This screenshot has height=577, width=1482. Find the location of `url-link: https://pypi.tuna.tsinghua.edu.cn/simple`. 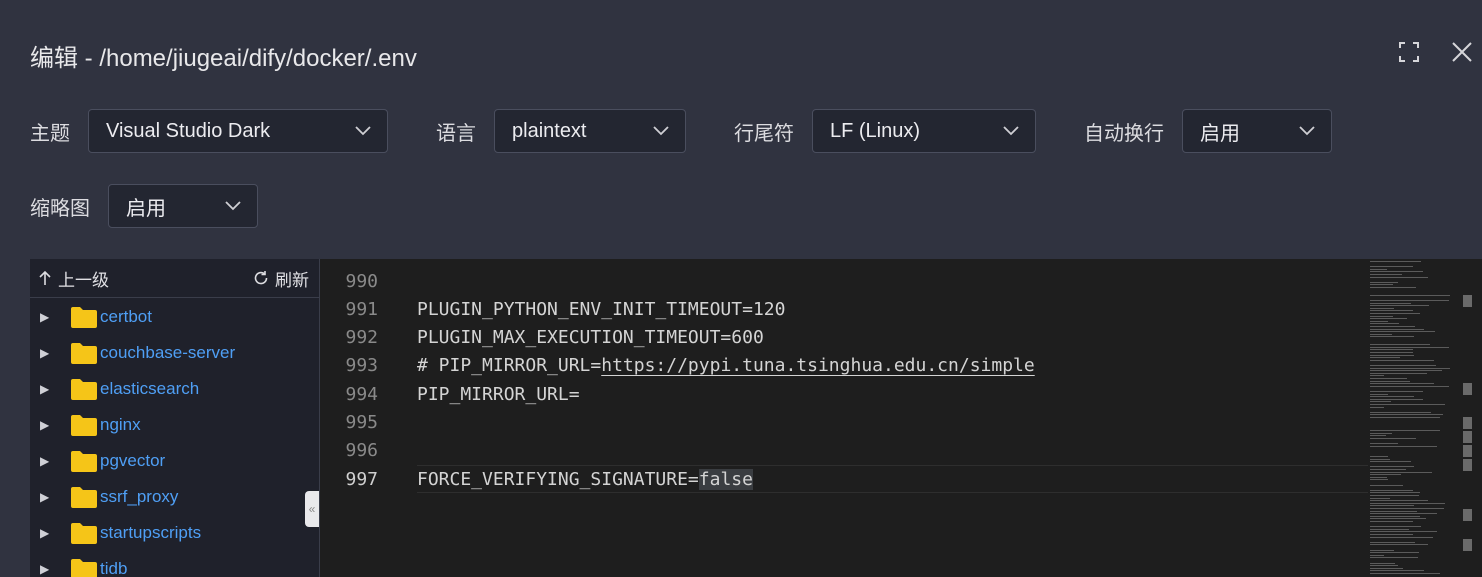

url-link: https://pypi.tuna.tsinghua.edu.cn/simple is located at coordinates (817, 365).